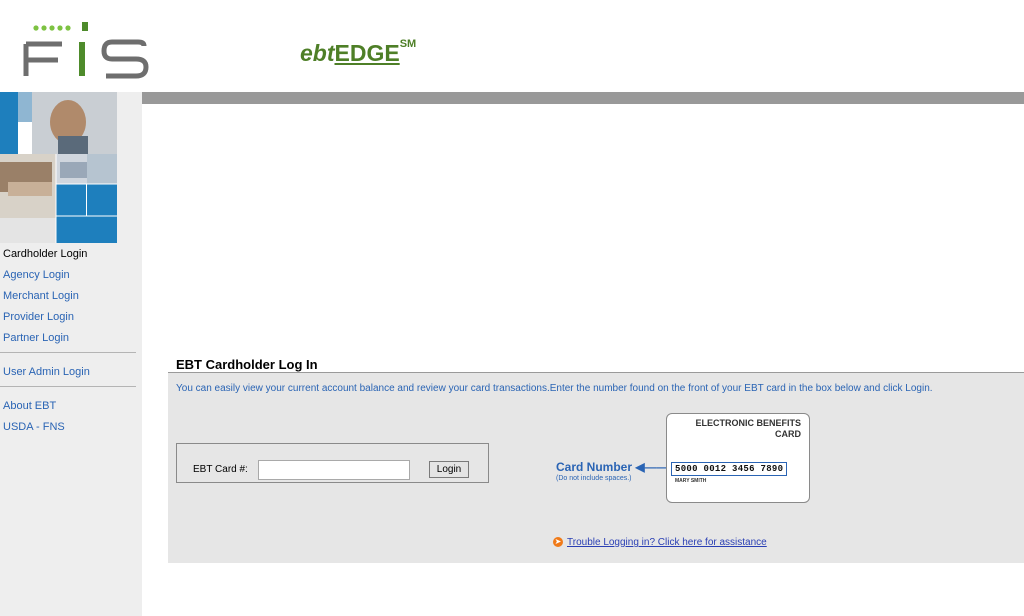  I want to click on header-divider-bar, so click(583, 98).